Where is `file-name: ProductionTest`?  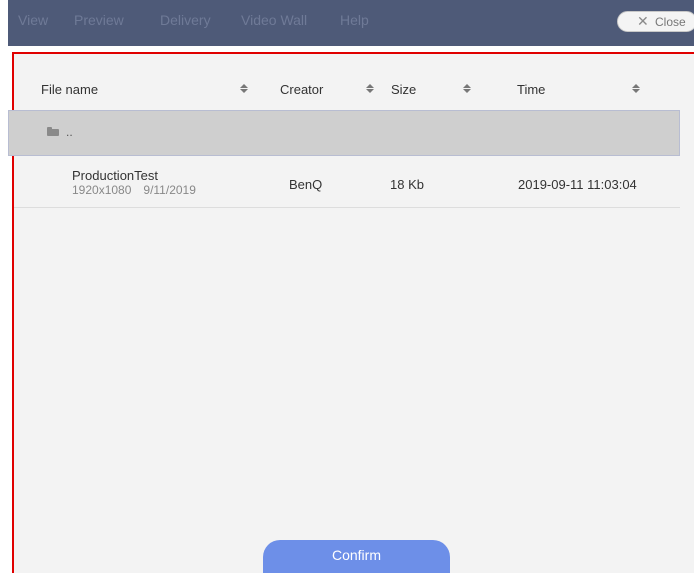 file-name: ProductionTest is located at coordinates (115, 175).